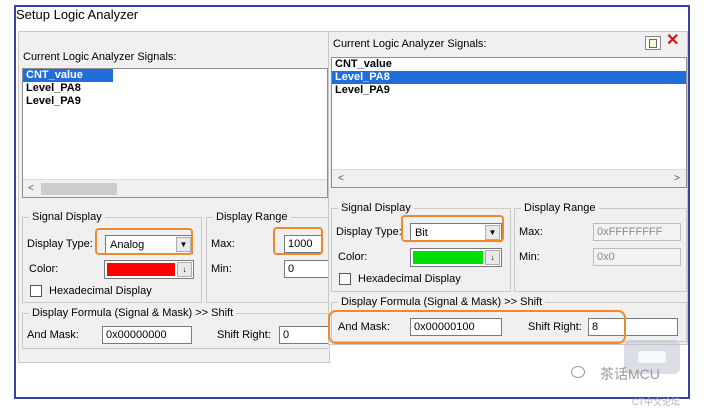  What do you see at coordinates (653, 43) in the screenshot?
I see `new-signal-icon` at bounding box center [653, 43].